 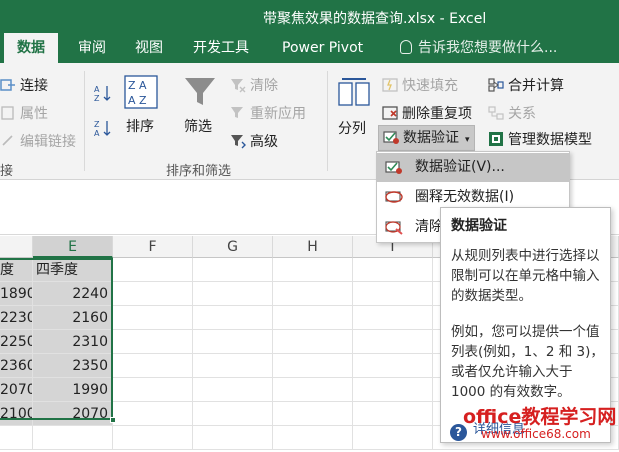 I want to click on reapply-button: 重新应用, so click(x=268, y=113).